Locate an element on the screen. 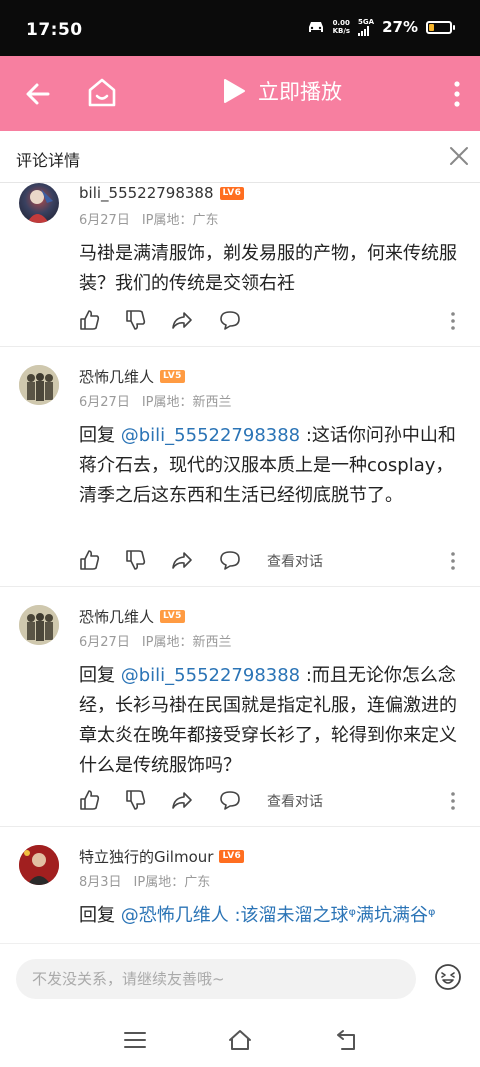 This screenshot has height=1067, width=480. more-vertical-icon is located at coordinates (457, 94).